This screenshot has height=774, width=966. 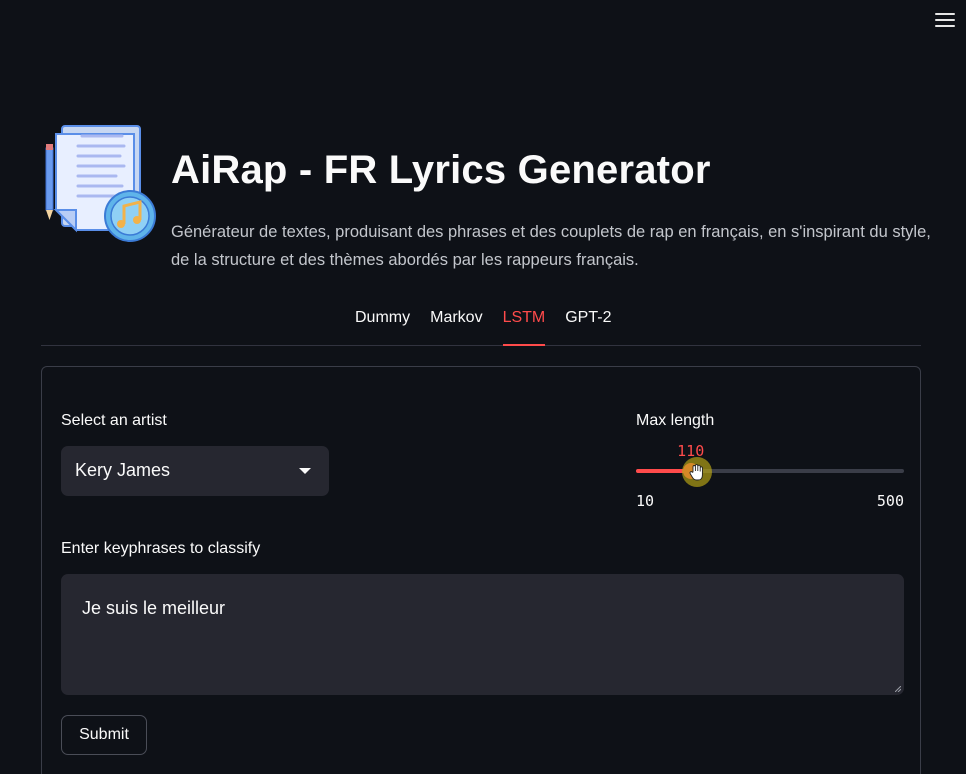 What do you see at coordinates (114, 420) in the screenshot?
I see `artist-select-label: Select an artist` at bounding box center [114, 420].